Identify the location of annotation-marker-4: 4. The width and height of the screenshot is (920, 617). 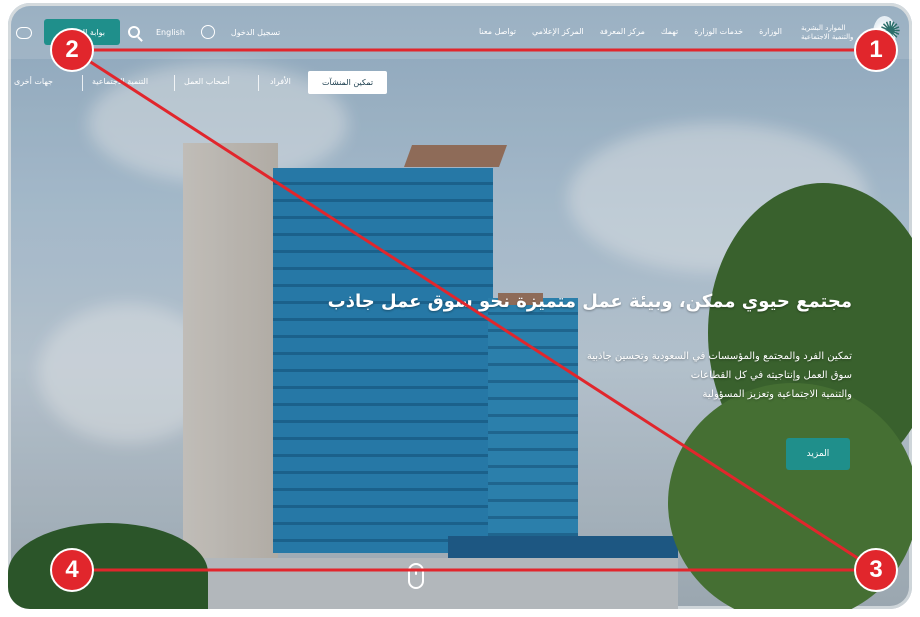
(72, 570).